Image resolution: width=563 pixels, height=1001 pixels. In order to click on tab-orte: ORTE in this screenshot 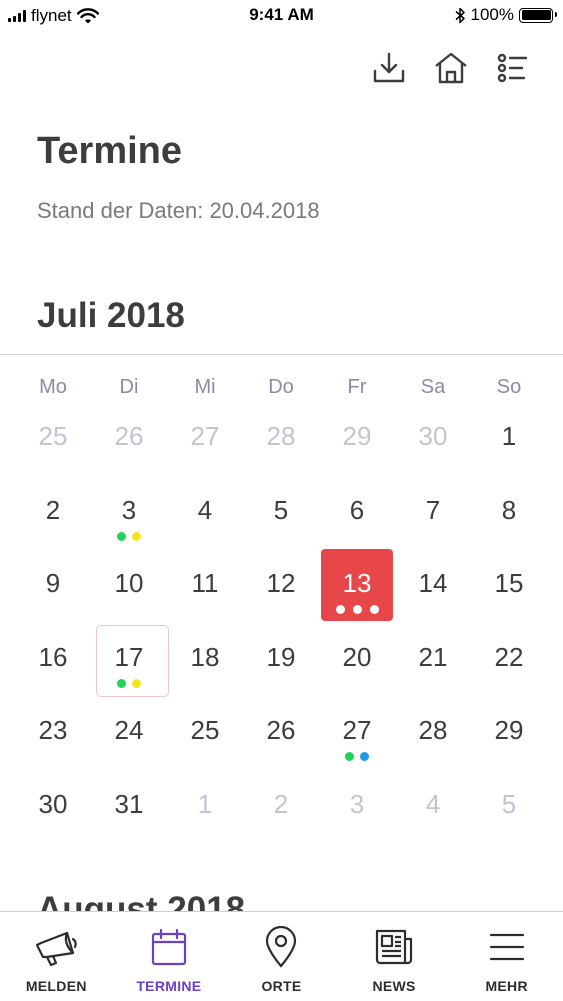, I will do `click(281, 956)`.